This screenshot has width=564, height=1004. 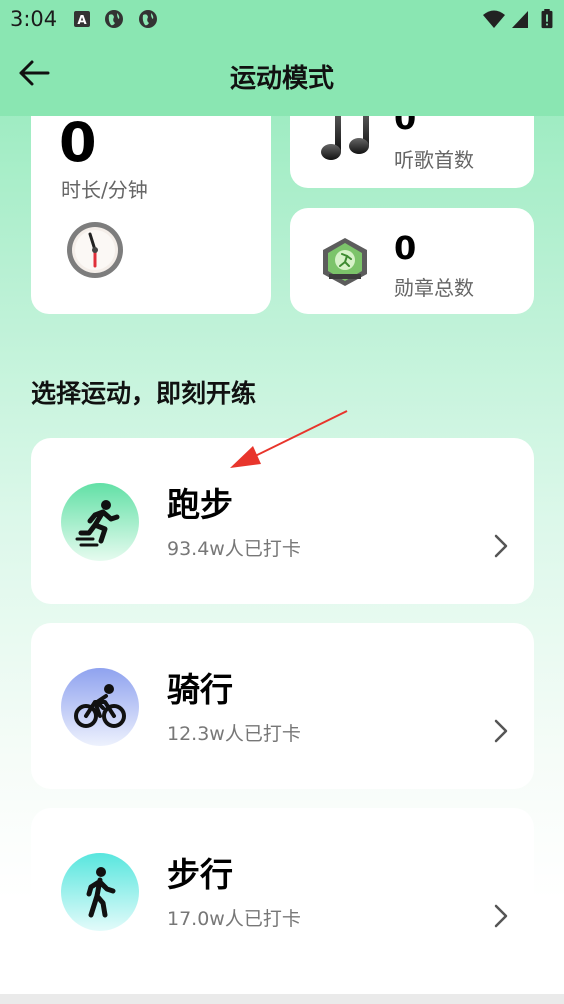 I want to click on status-bar: 3:04 A, so click(x=282, y=20).